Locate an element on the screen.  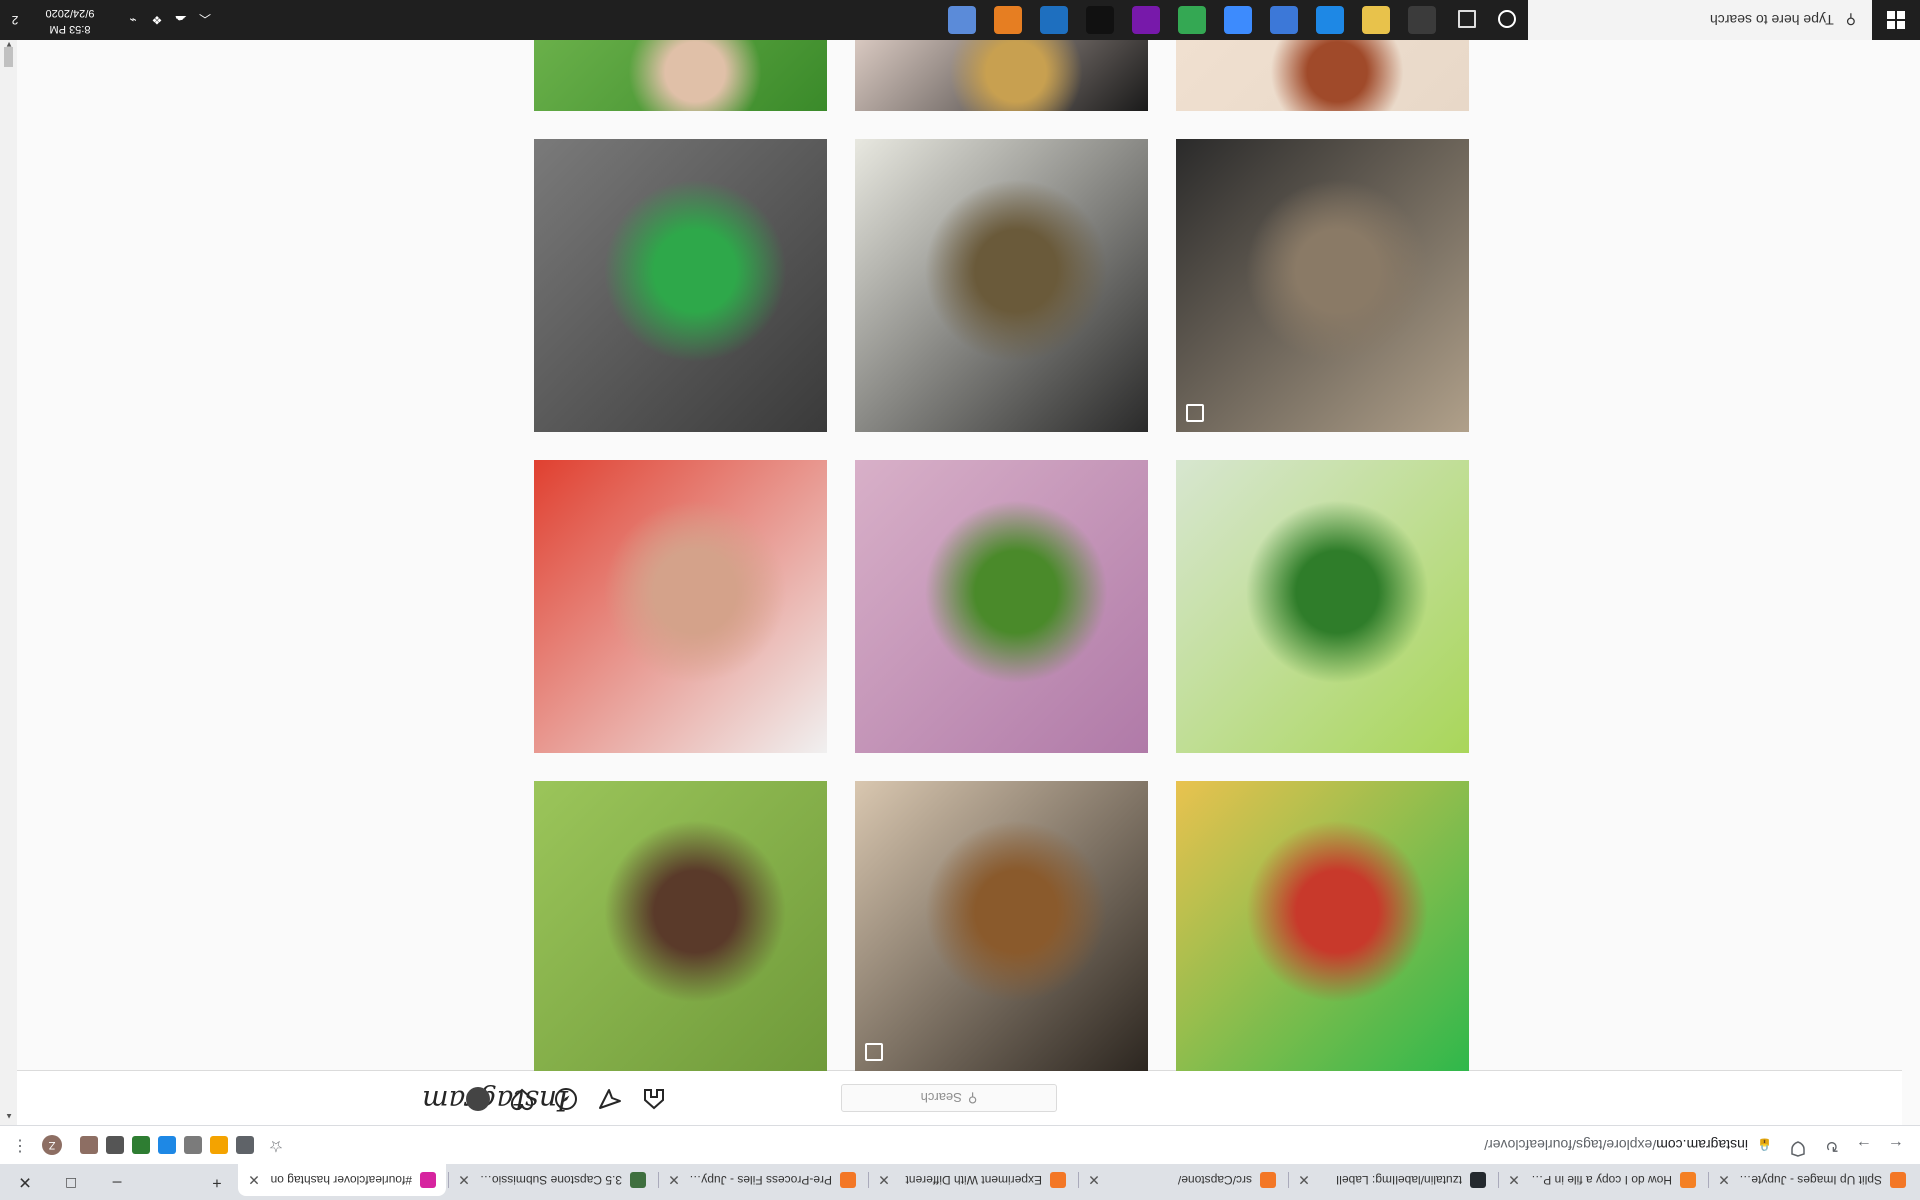
tab-title: Pre-Process Files - Jupyter is located at coordinates (760, 1180).